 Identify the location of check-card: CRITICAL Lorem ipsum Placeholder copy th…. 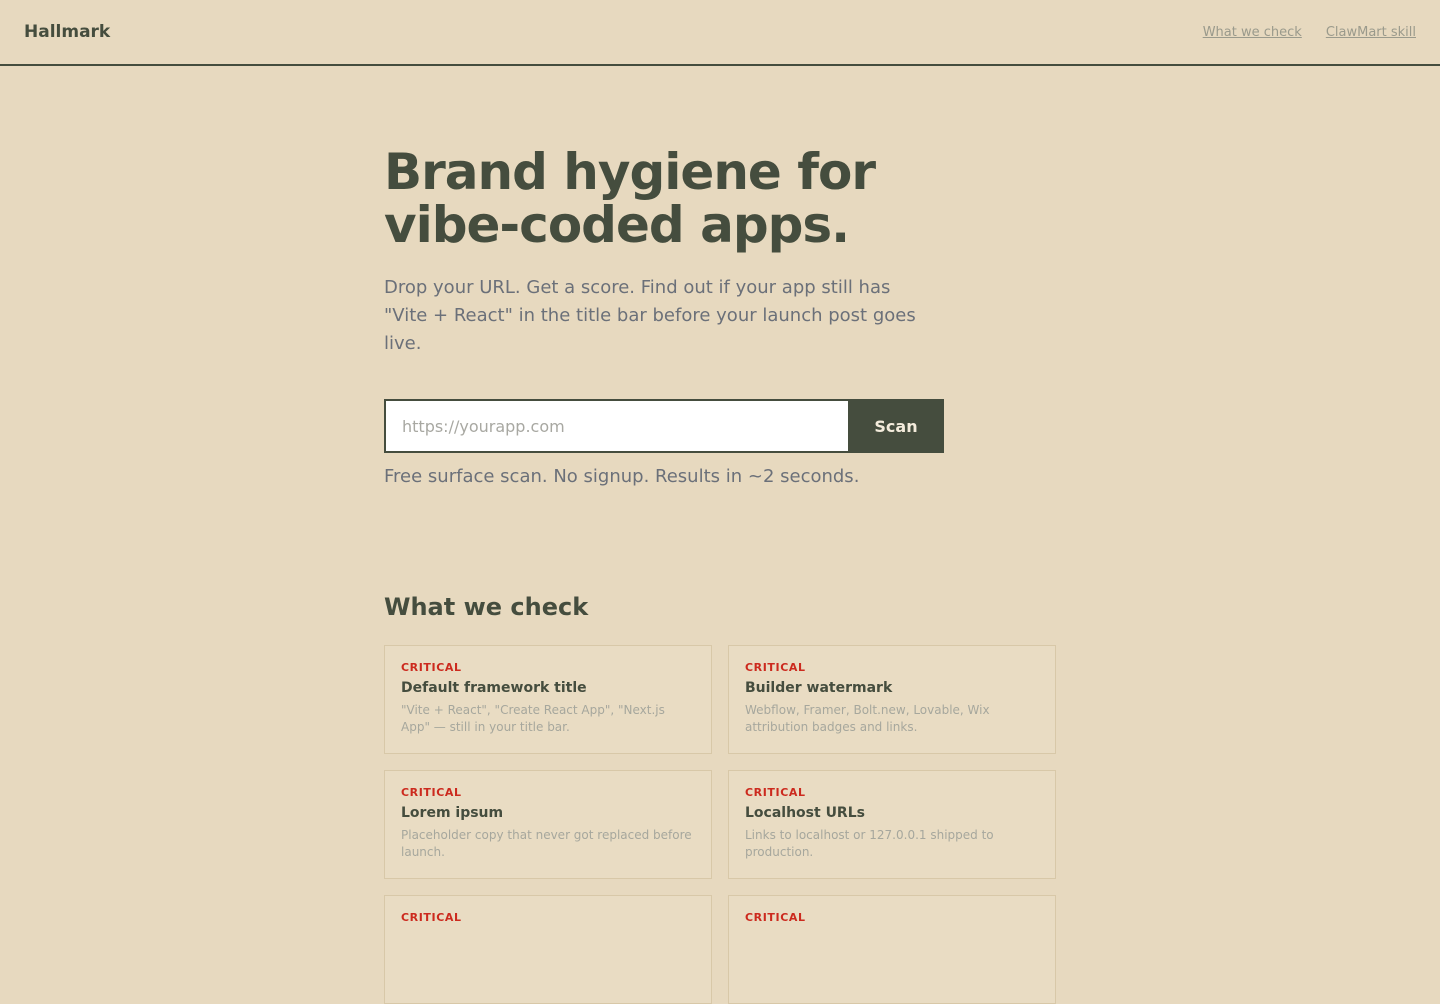
(548, 824).